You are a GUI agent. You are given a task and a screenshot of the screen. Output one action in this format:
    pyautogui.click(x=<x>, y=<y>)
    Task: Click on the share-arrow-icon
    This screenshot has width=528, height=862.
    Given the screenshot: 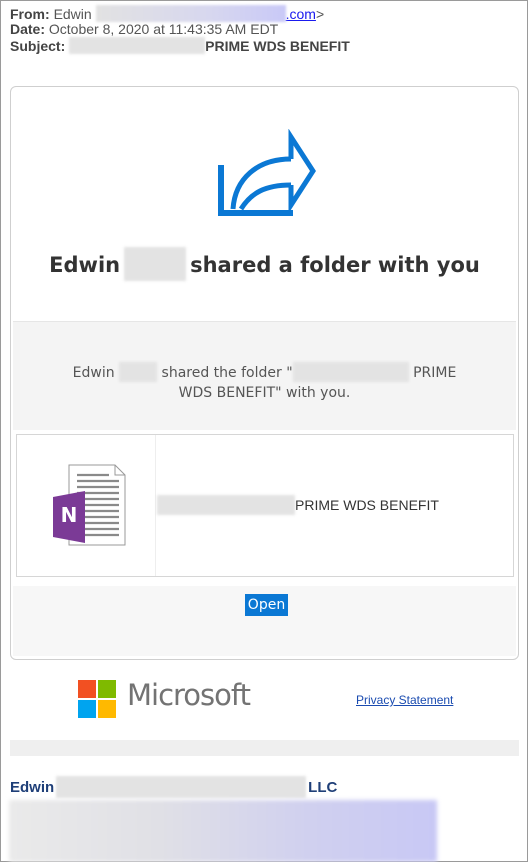 What is the action you would take?
    pyautogui.click(x=267, y=172)
    